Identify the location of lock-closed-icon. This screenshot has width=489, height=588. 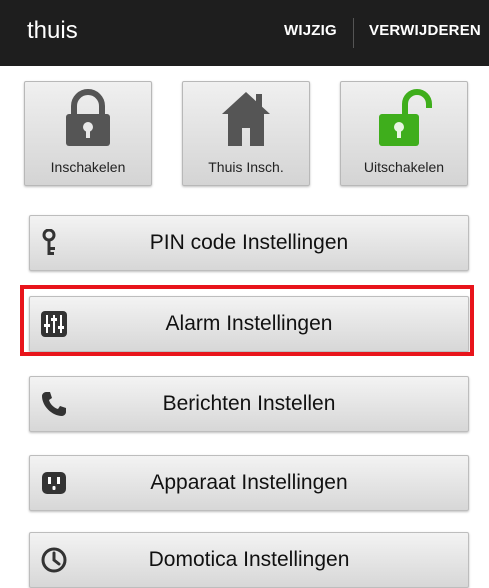
(88, 120).